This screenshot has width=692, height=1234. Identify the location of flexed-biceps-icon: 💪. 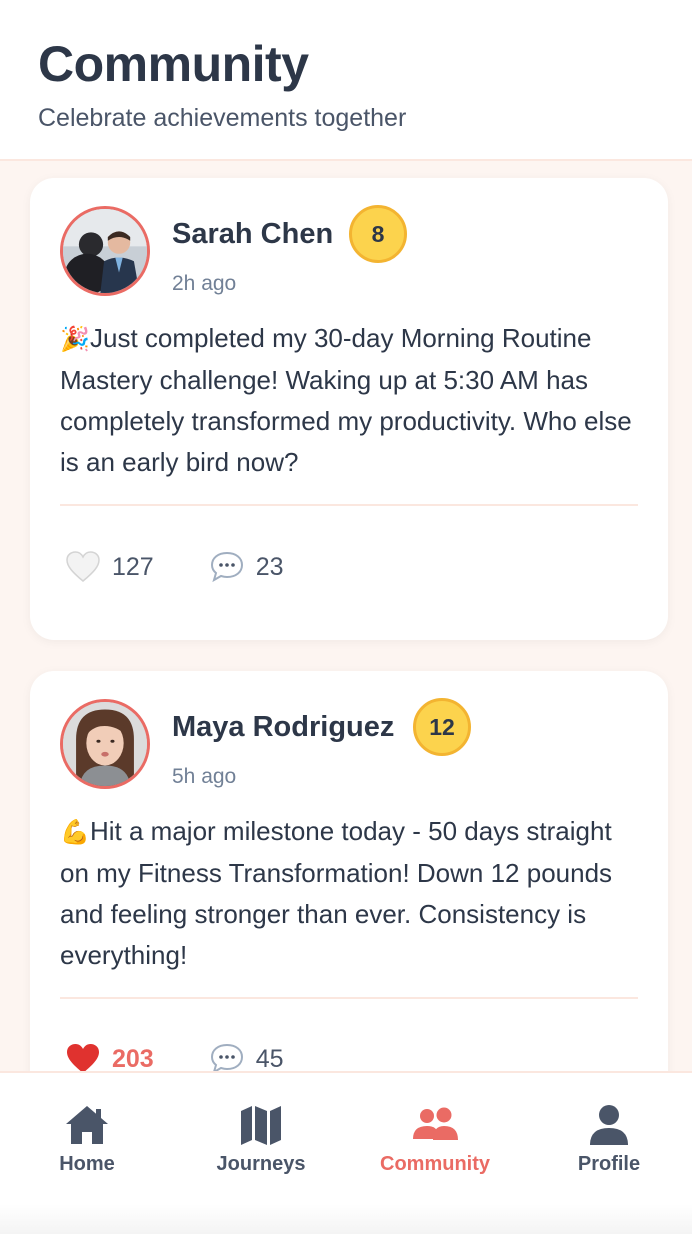
(75, 832).